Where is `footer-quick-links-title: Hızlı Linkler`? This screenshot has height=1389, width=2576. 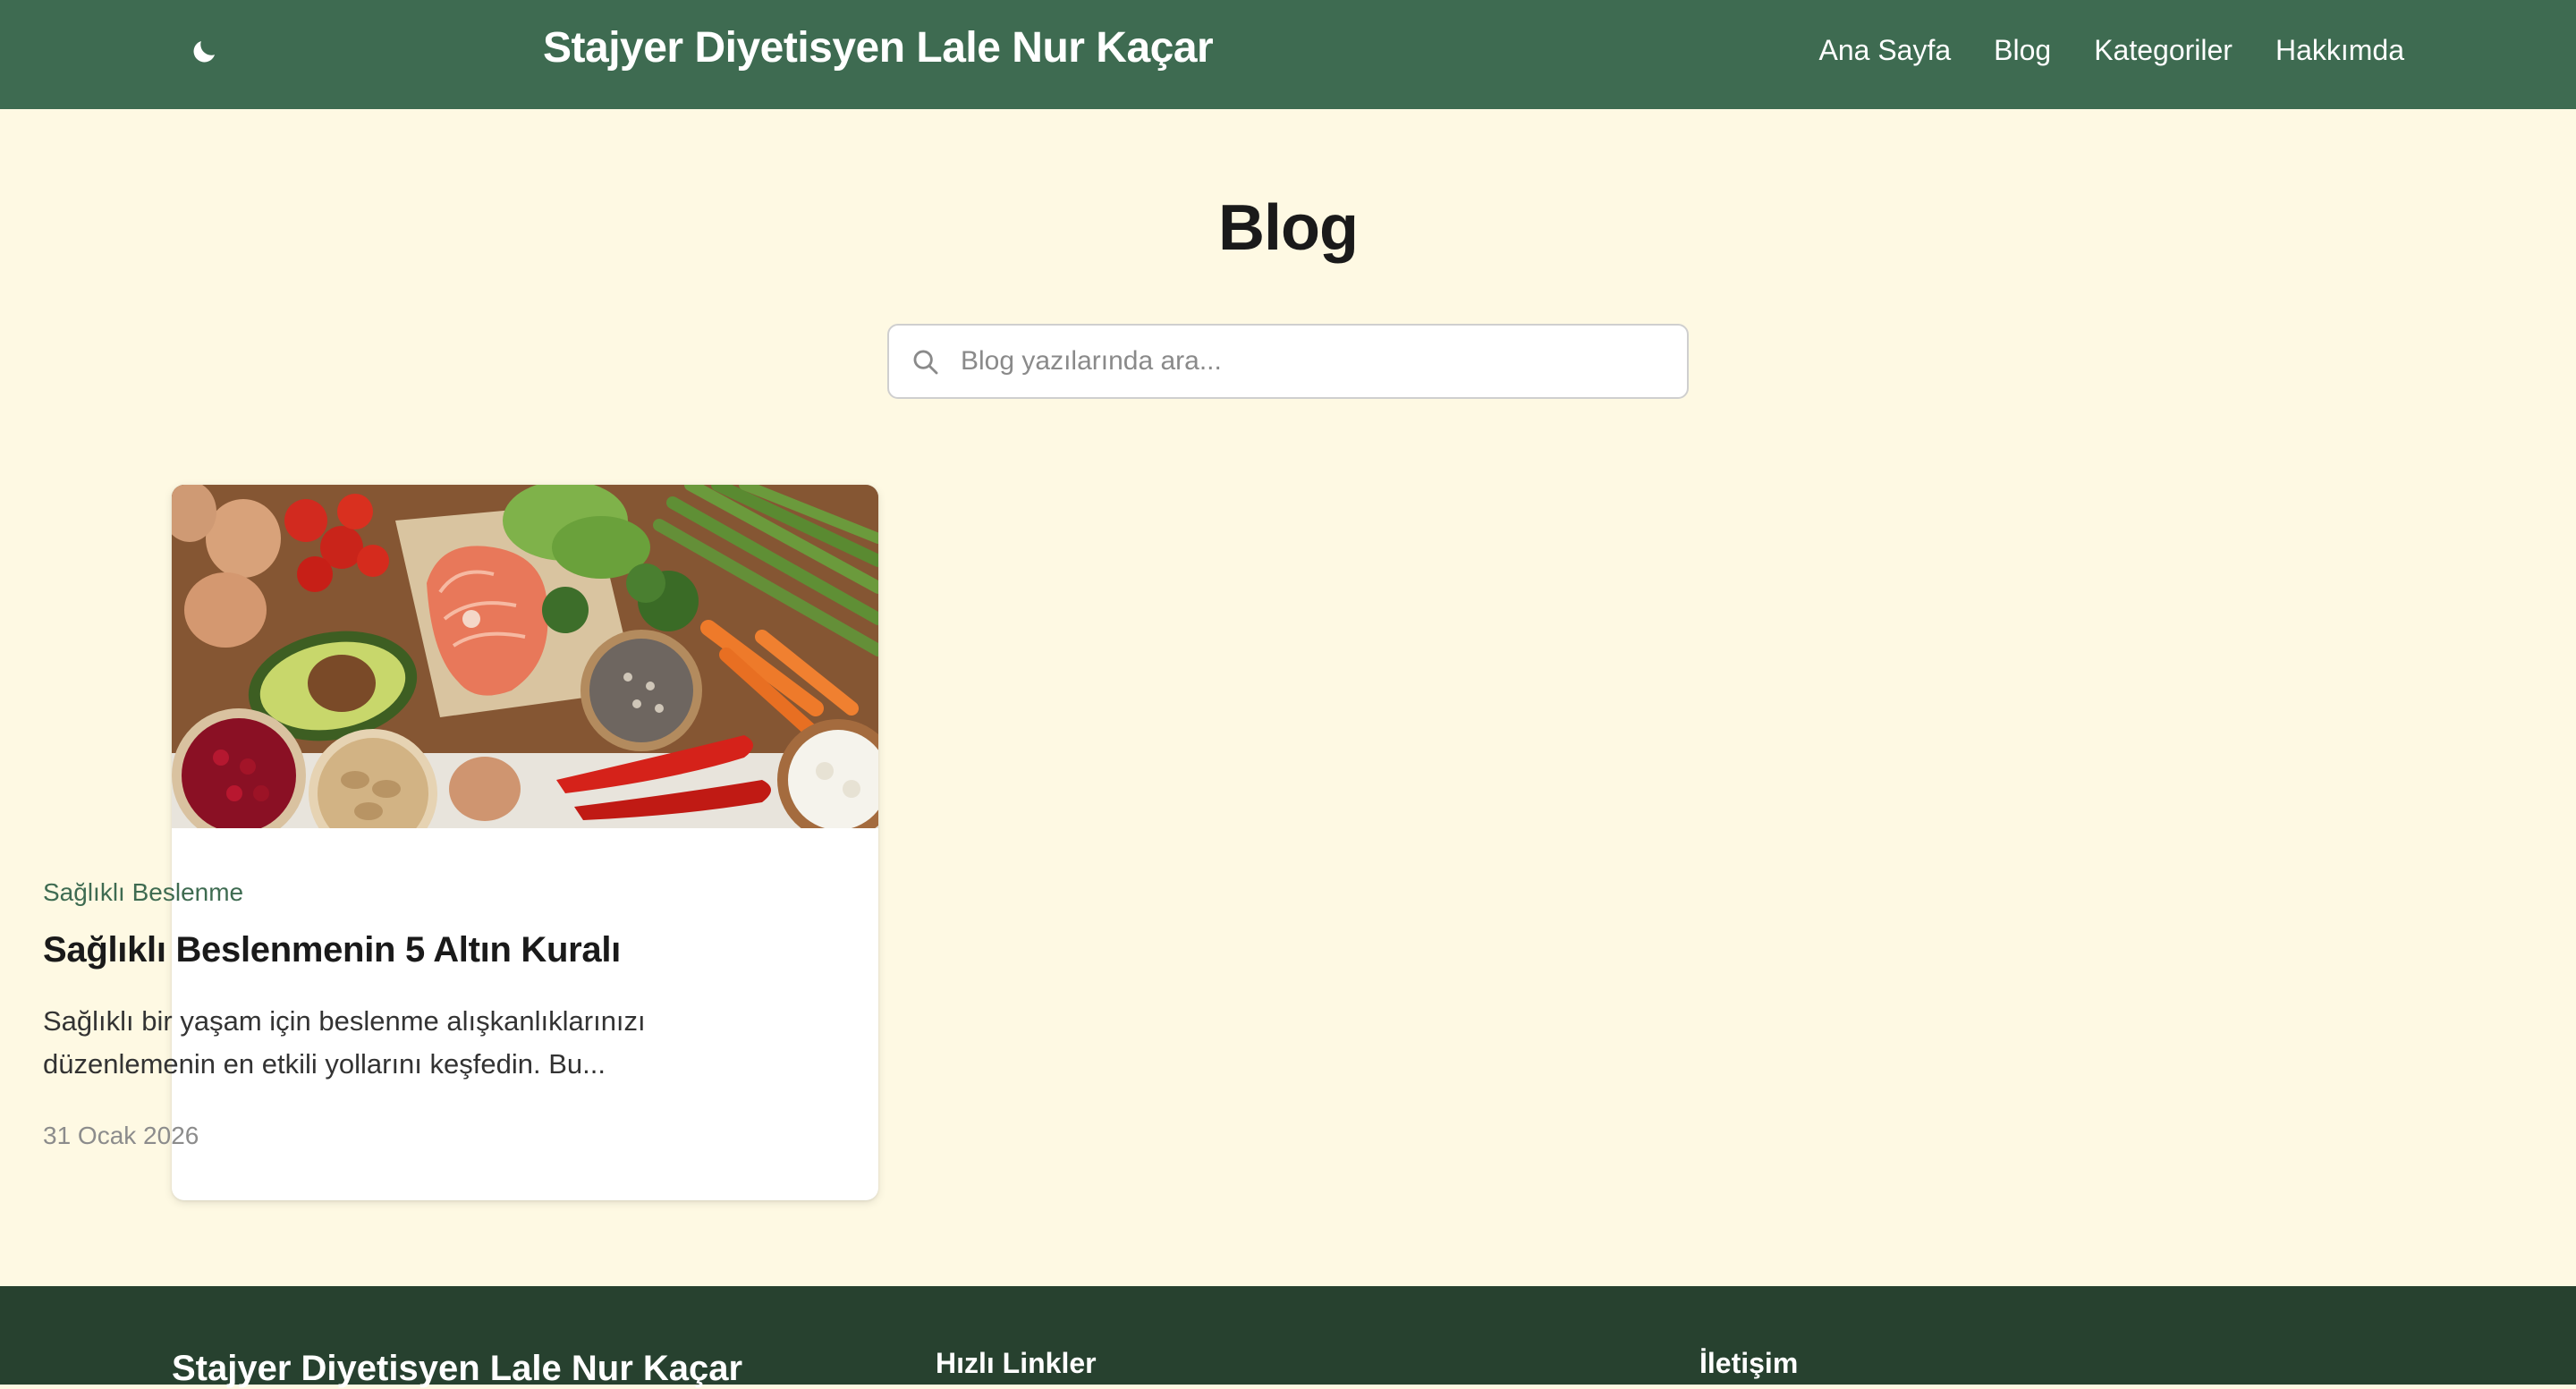 footer-quick-links-title: Hızlı Linkler is located at coordinates (1016, 1363).